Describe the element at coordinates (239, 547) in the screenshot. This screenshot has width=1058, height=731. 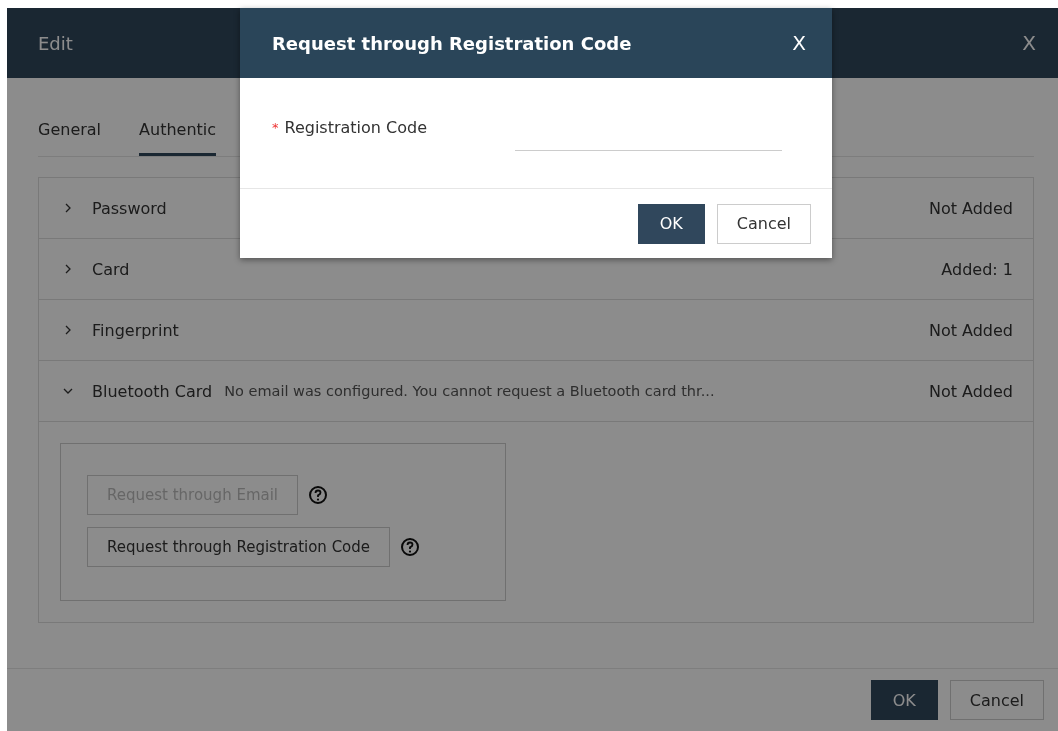
I see `request-button: Request through Registration Code` at that location.